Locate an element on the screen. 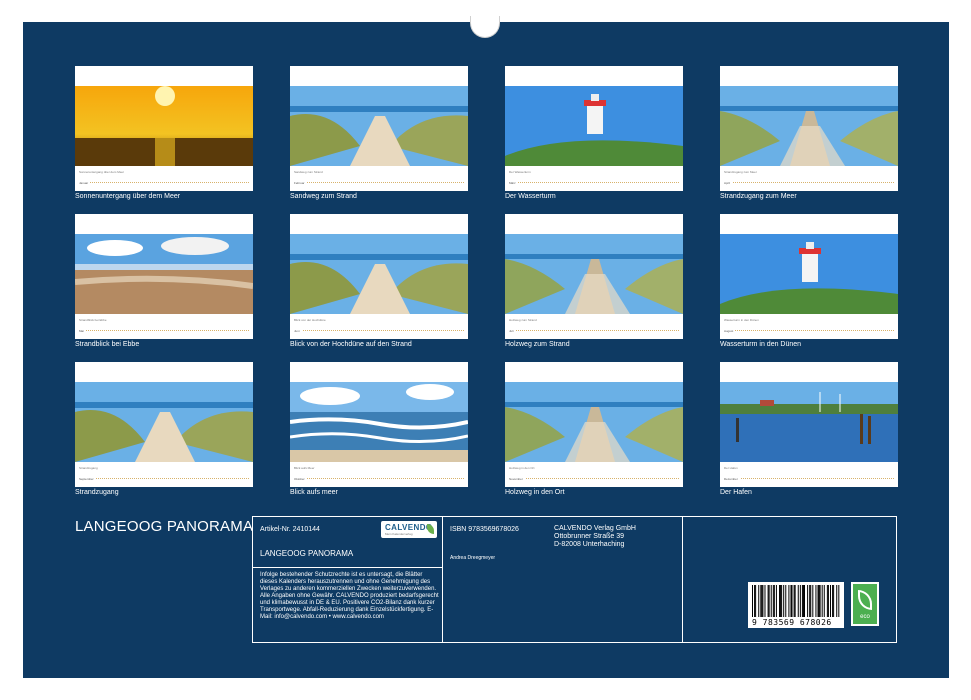  month-label: Strandblick bei Ebbe is located at coordinates (107, 344).